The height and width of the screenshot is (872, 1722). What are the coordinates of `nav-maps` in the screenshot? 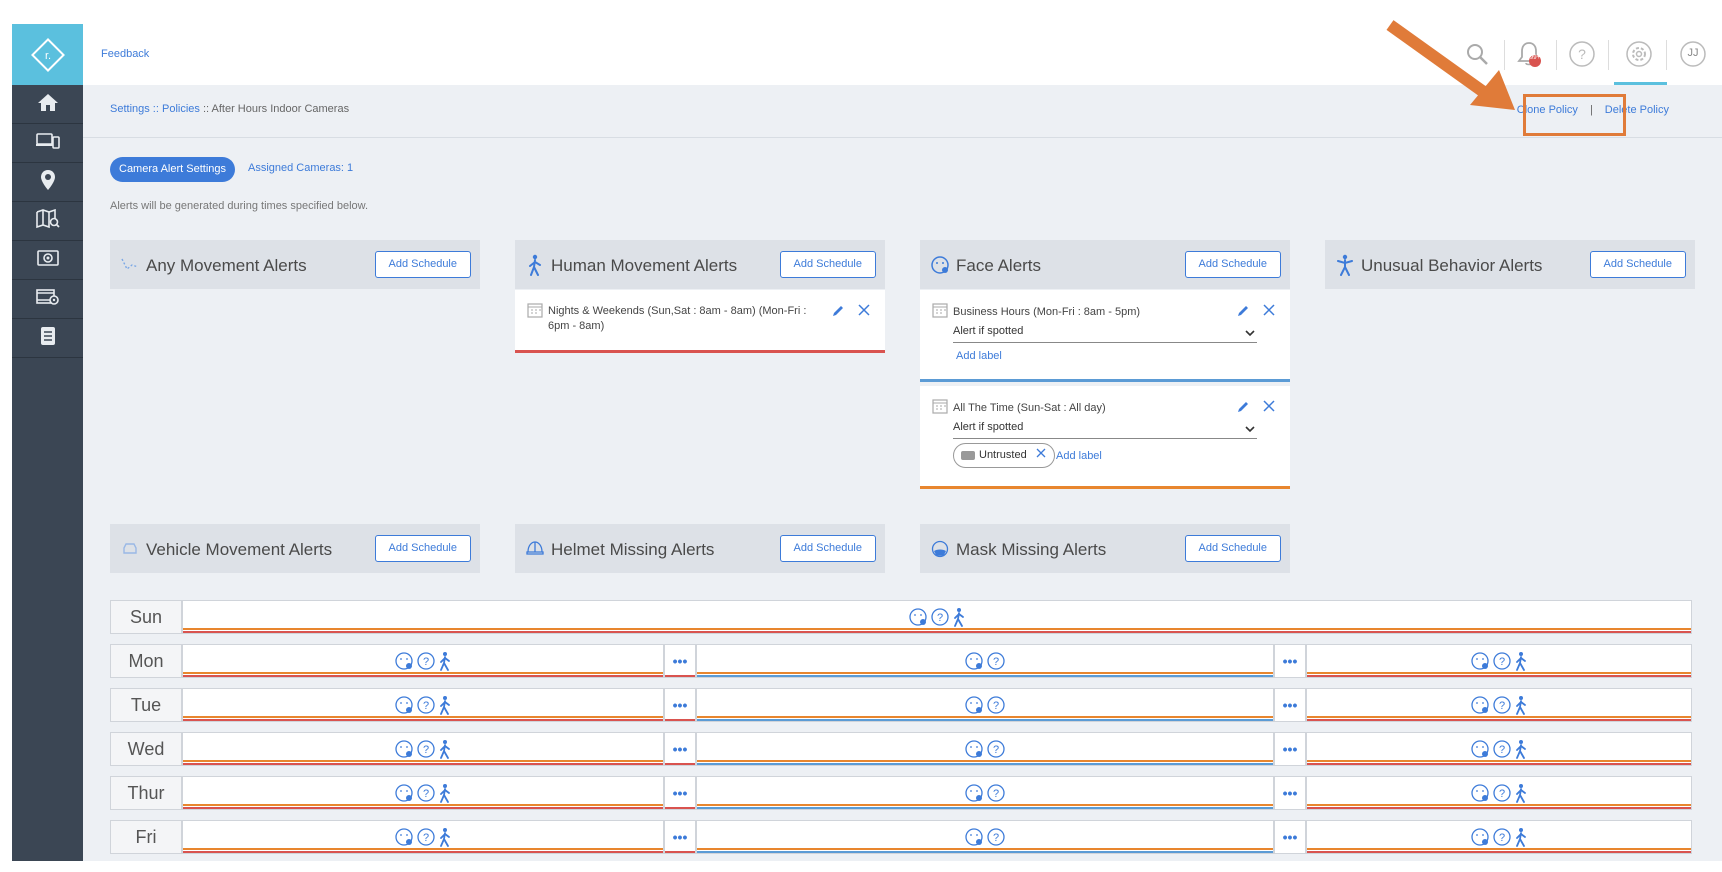 It's located at (47, 221).